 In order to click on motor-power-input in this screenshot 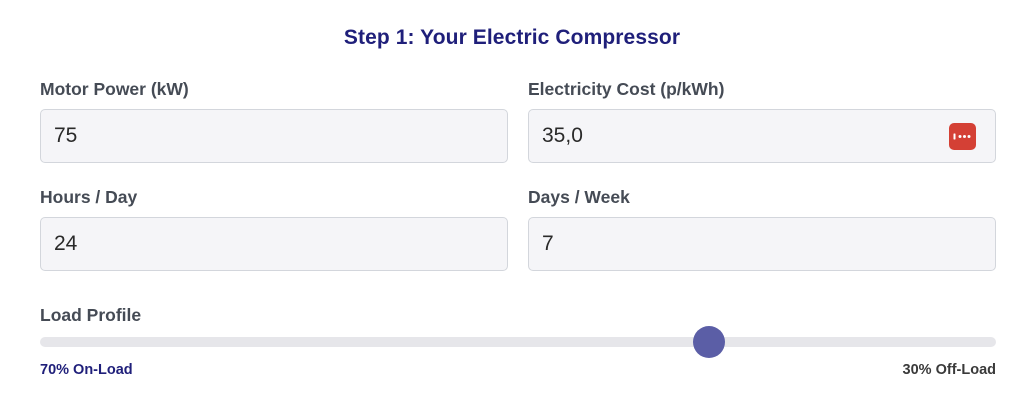, I will do `click(274, 136)`.